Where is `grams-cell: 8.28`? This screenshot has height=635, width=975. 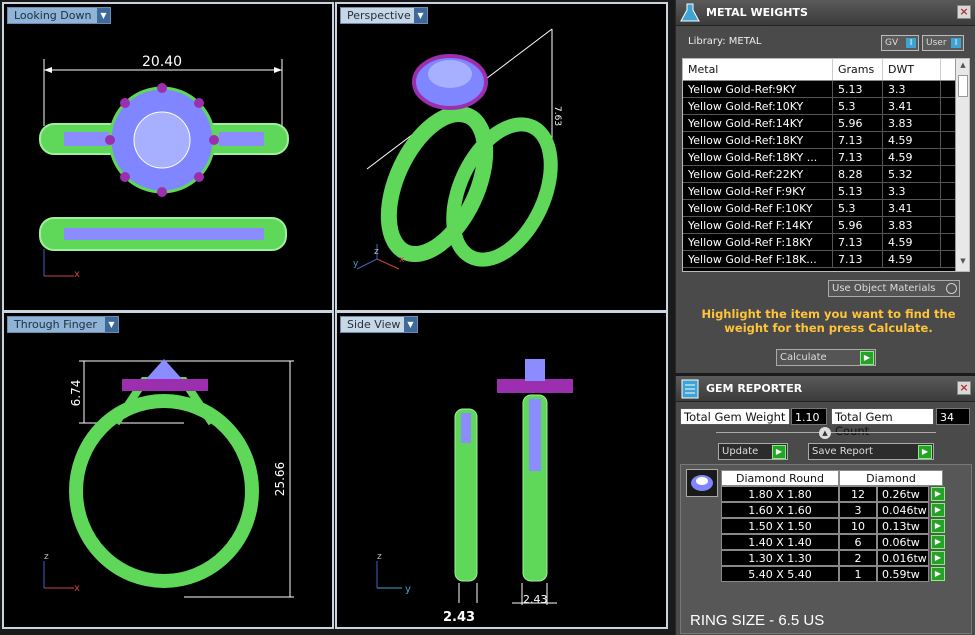
grams-cell: 8.28 is located at coordinates (858, 174).